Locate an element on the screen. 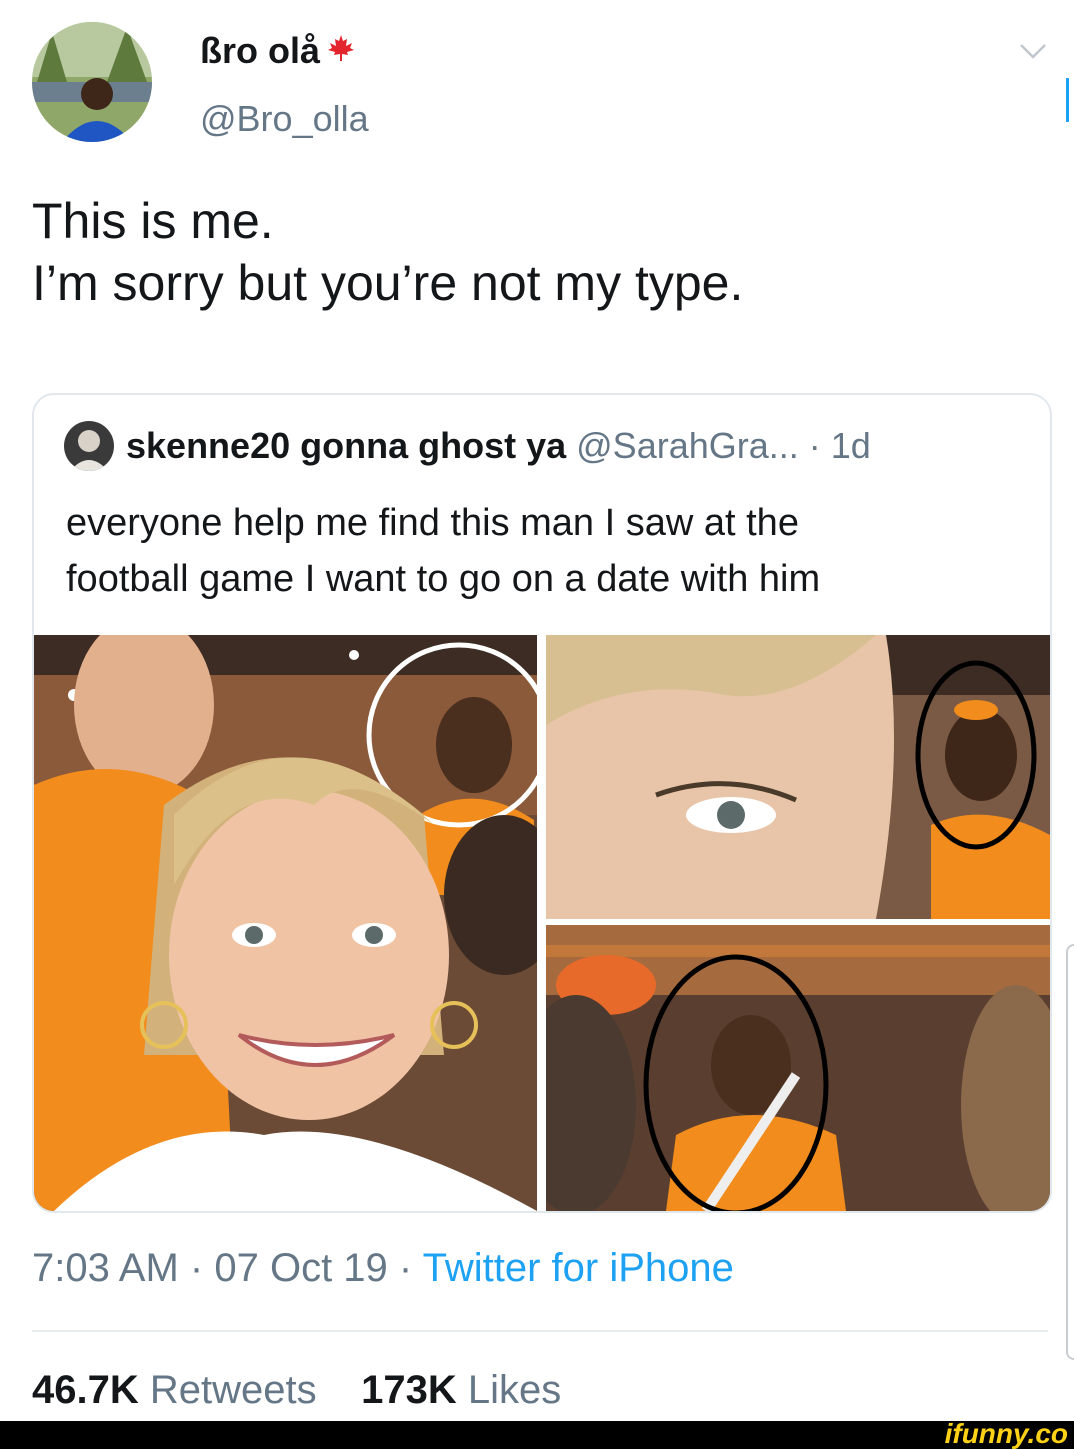 The width and height of the screenshot is (1074, 1450). tweet-line: I’m sorry but you’re not my type. is located at coordinates (388, 283).